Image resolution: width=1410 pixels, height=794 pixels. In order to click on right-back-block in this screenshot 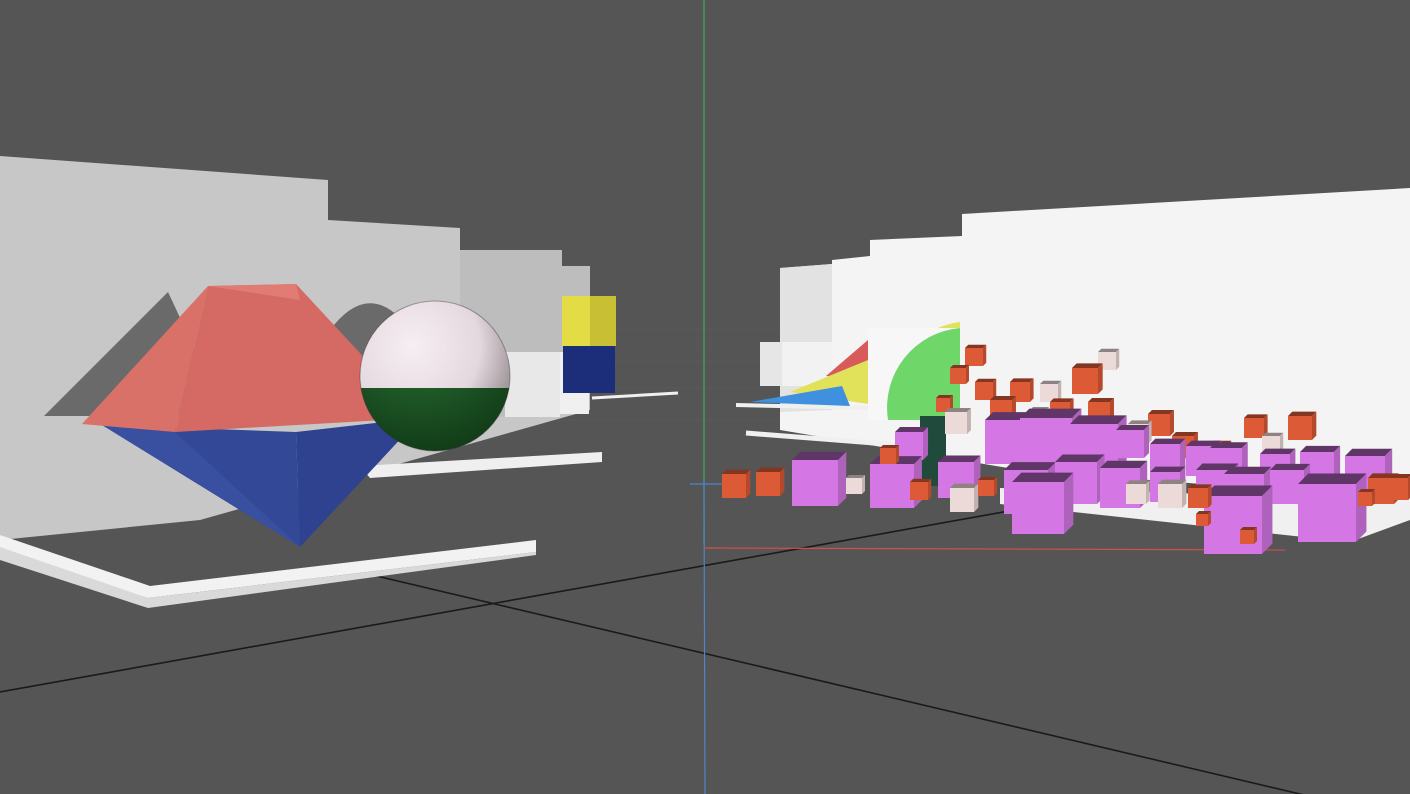, I will do `click(771, 364)`.